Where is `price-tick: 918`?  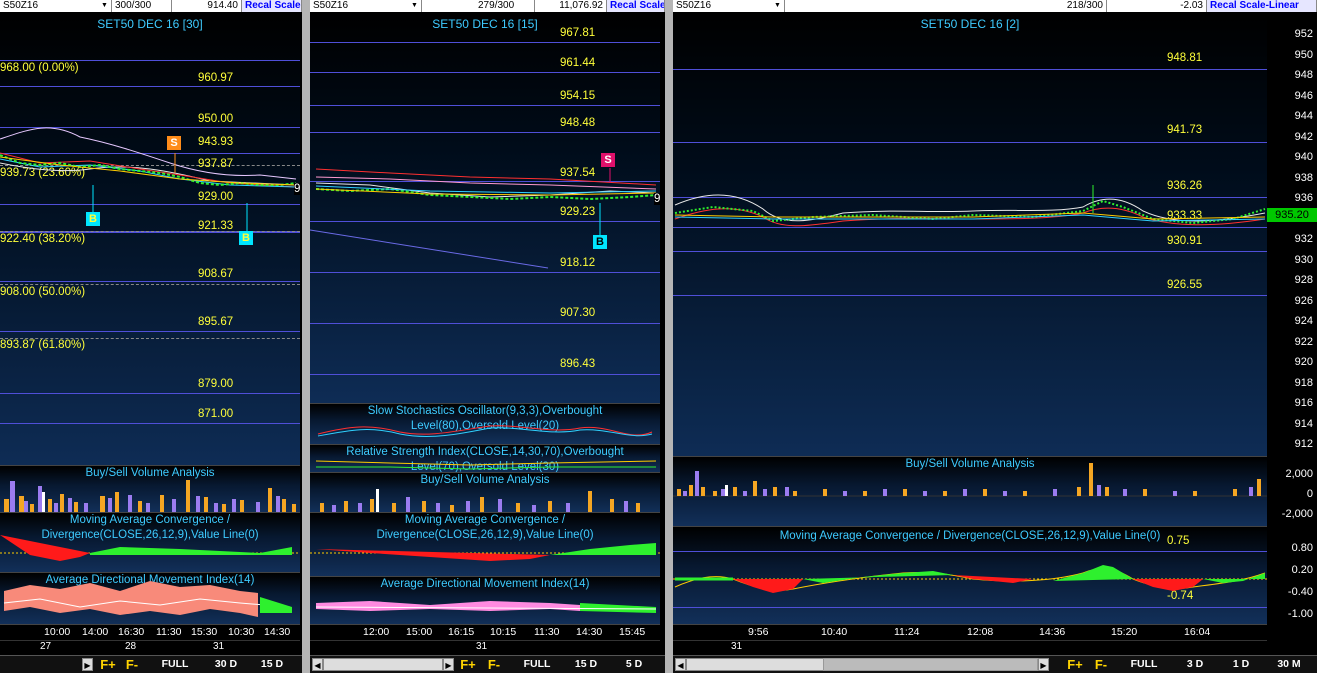 price-tick: 918 is located at coordinates (1303, 383).